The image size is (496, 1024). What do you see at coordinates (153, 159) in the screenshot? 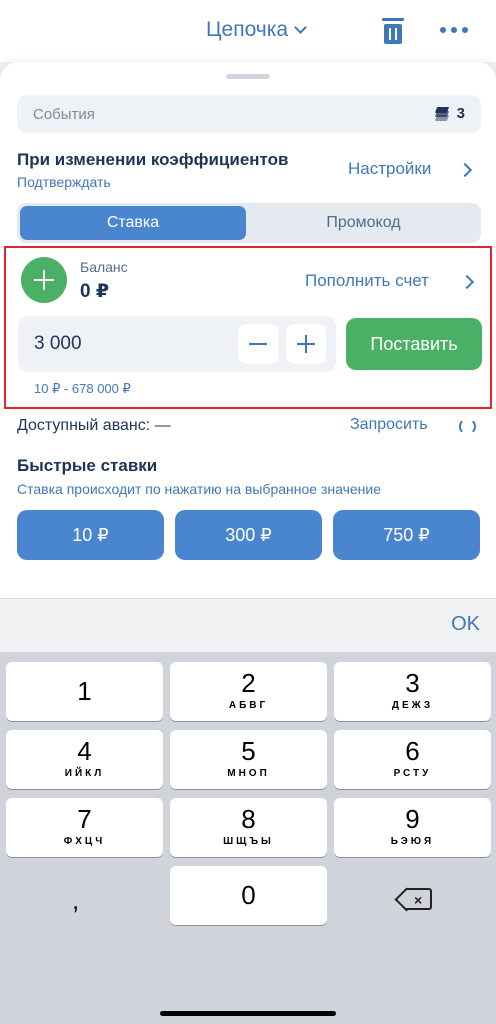
I see `odds-change-title: При изменении коэффициентов` at bounding box center [153, 159].